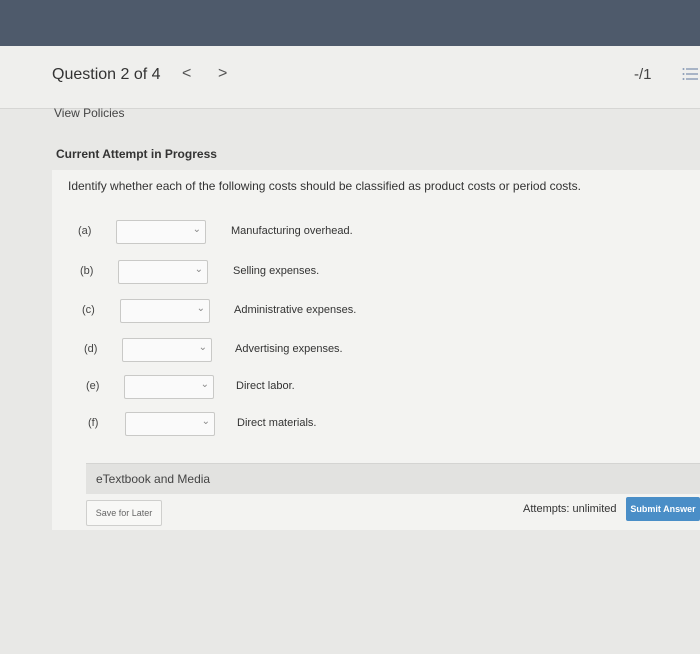  Describe the element at coordinates (91, 349) in the screenshot. I see `item-label: (d)` at that location.